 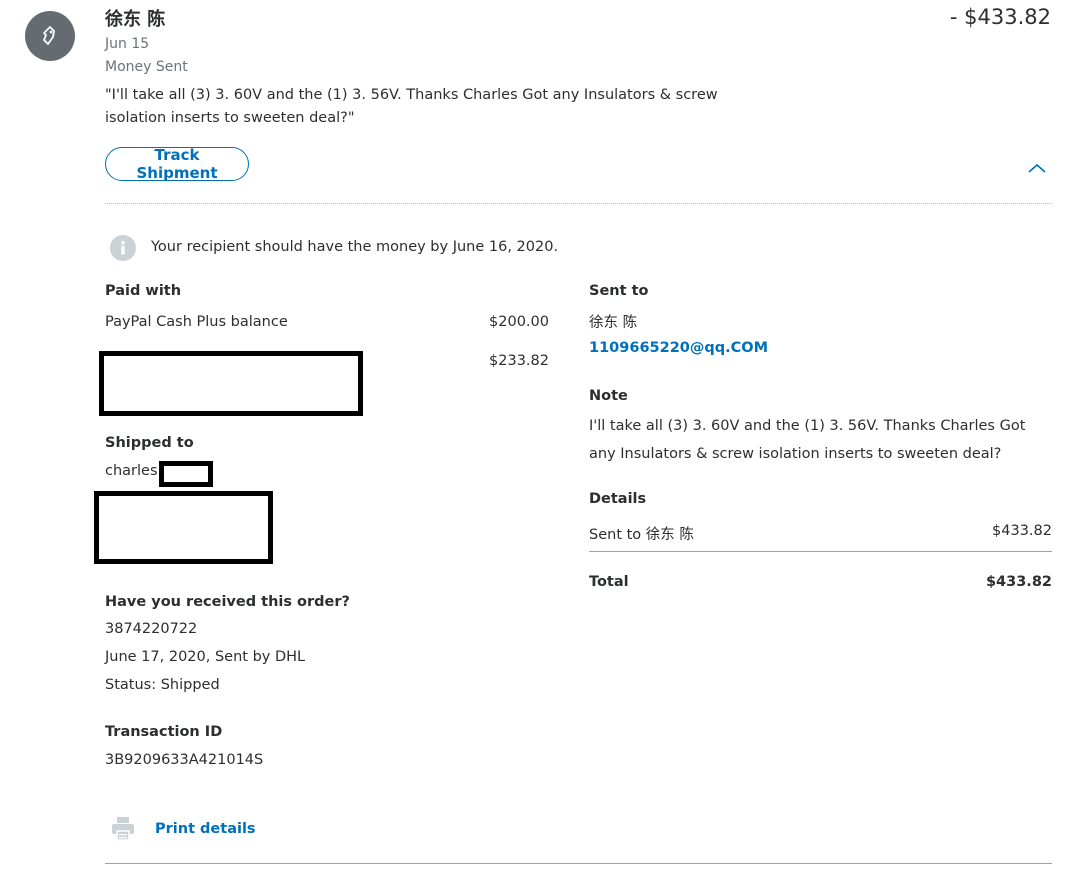 I want to click on chevron-up-icon, so click(x=1037, y=168).